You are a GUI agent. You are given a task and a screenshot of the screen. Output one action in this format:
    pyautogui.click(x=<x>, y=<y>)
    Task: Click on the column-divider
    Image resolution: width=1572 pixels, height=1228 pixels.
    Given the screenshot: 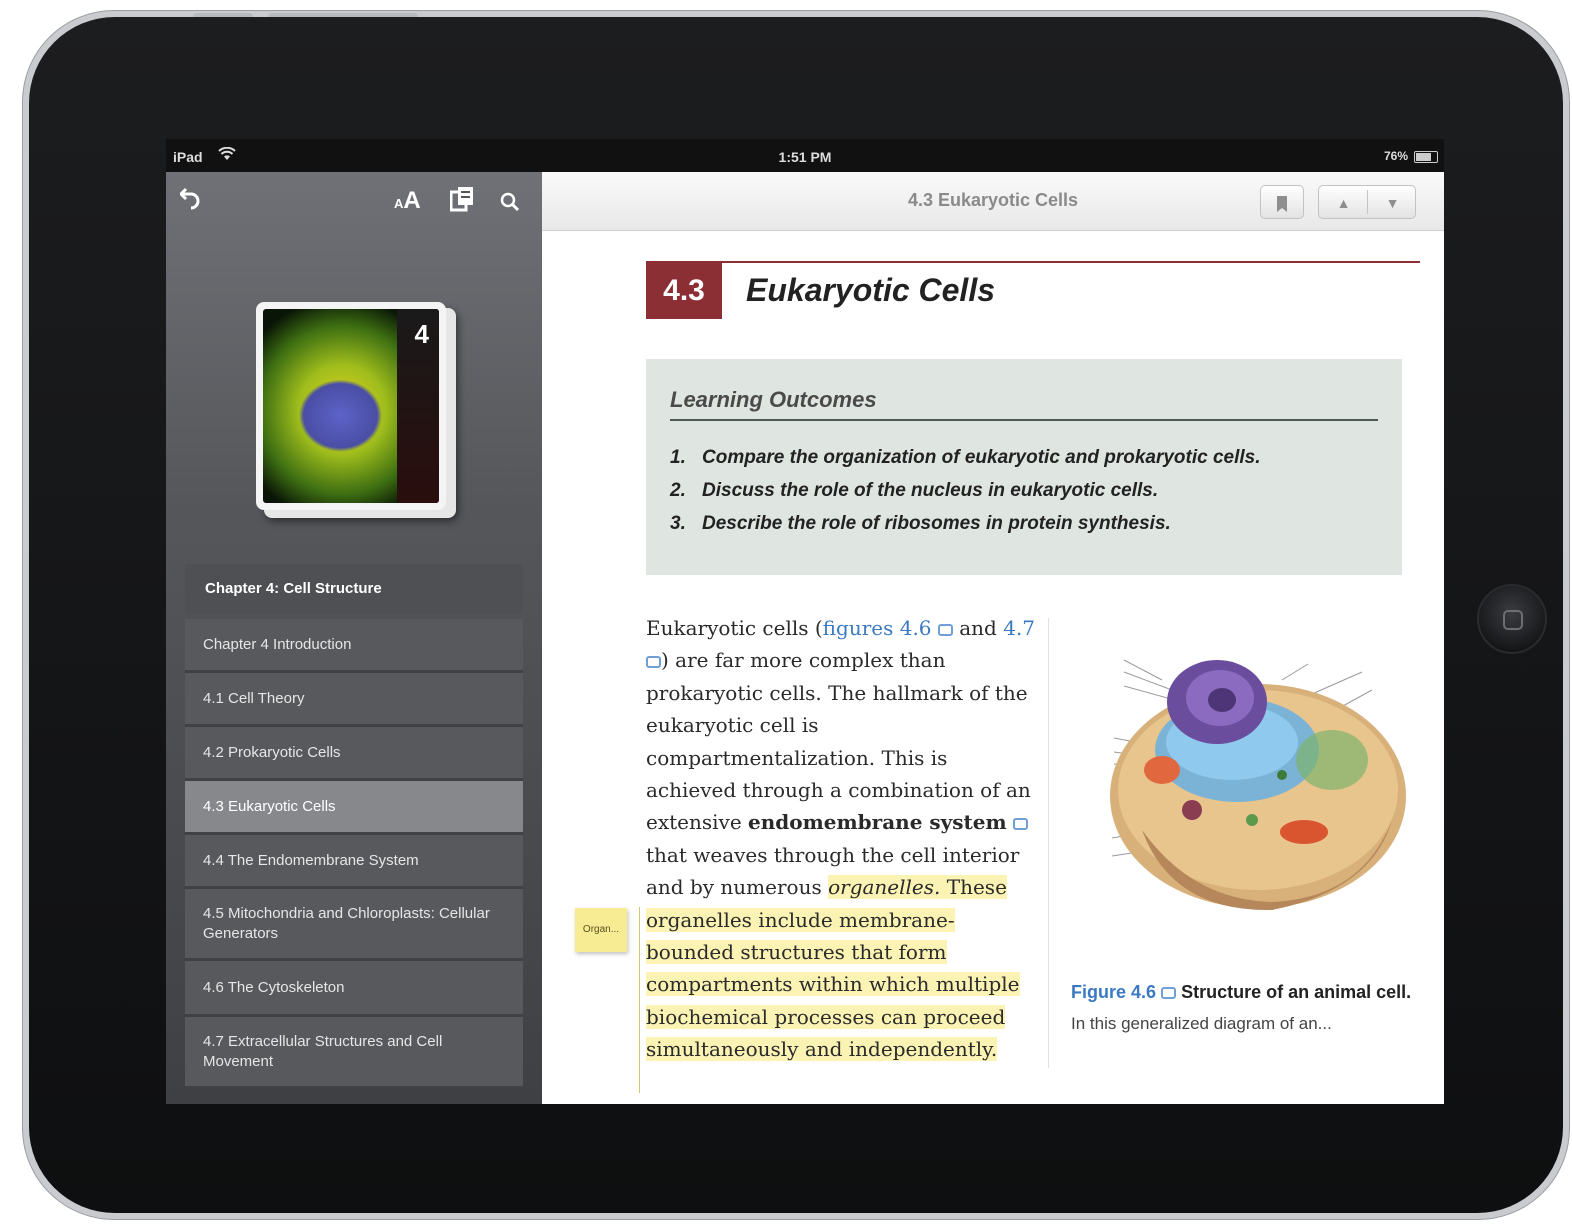 What is the action you would take?
    pyautogui.click(x=1048, y=843)
    